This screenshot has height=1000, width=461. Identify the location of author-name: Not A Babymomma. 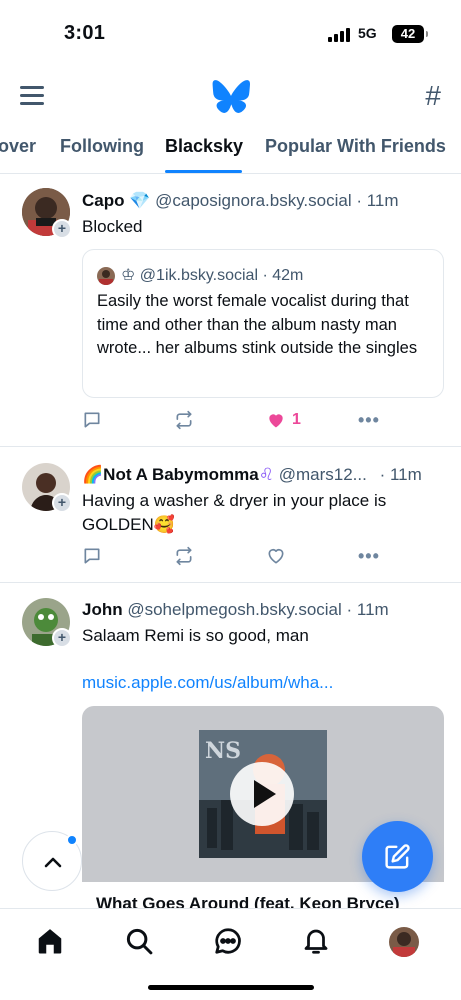
(181, 474).